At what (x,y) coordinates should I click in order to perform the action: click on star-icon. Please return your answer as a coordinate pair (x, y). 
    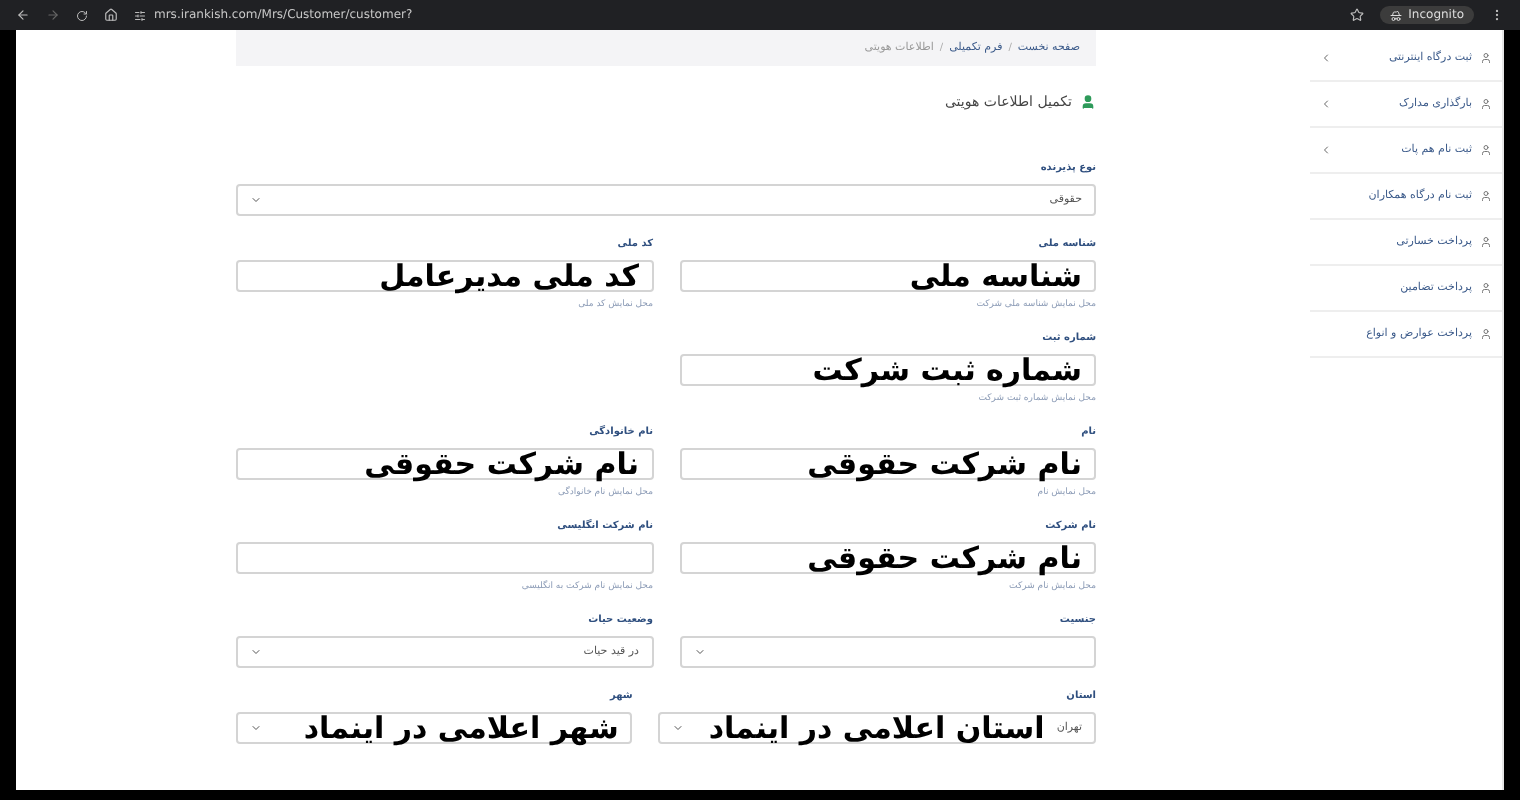
    Looking at the image, I should click on (1357, 15).